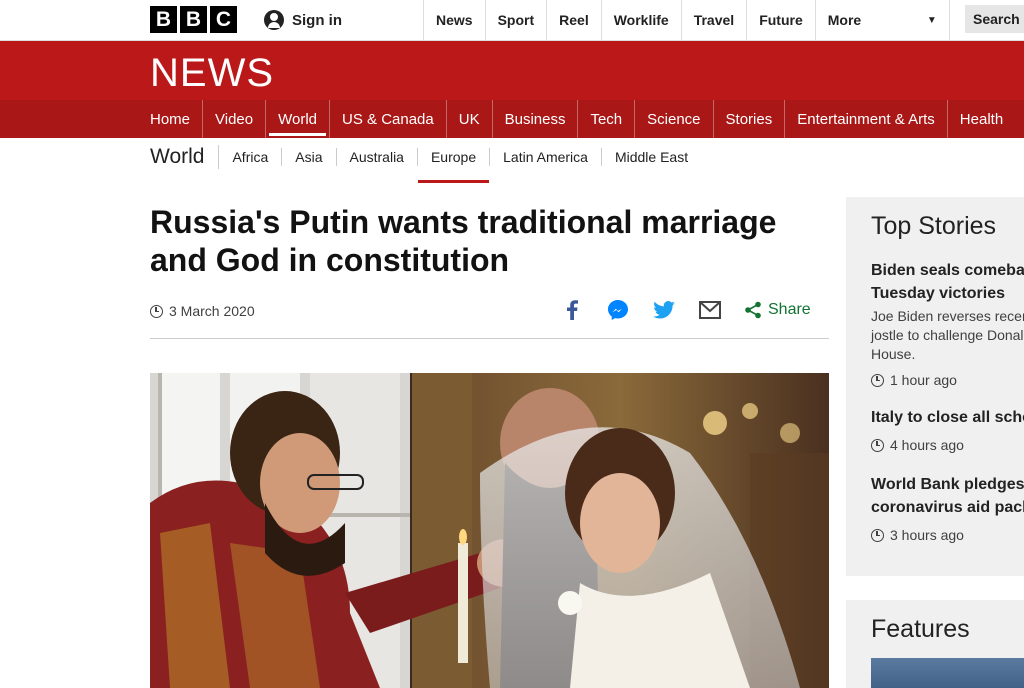  Describe the element at coordinates (534, 119) in the screenshot. I see `news-nav-business: Business` at that location.